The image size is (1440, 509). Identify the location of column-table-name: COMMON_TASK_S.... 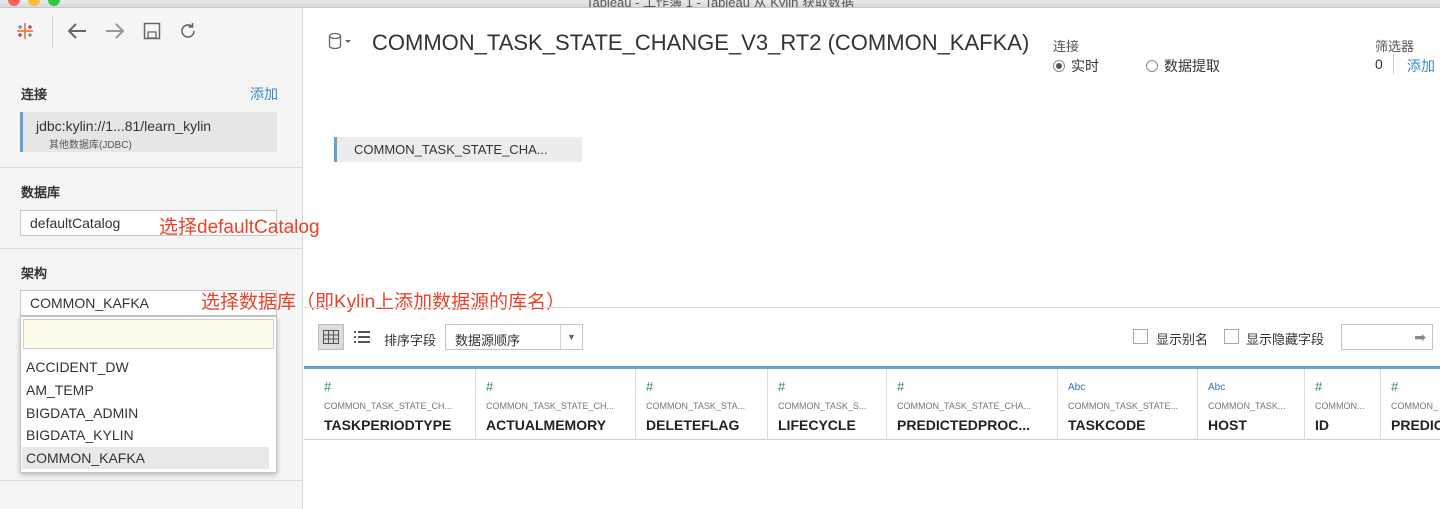
(822, 406).